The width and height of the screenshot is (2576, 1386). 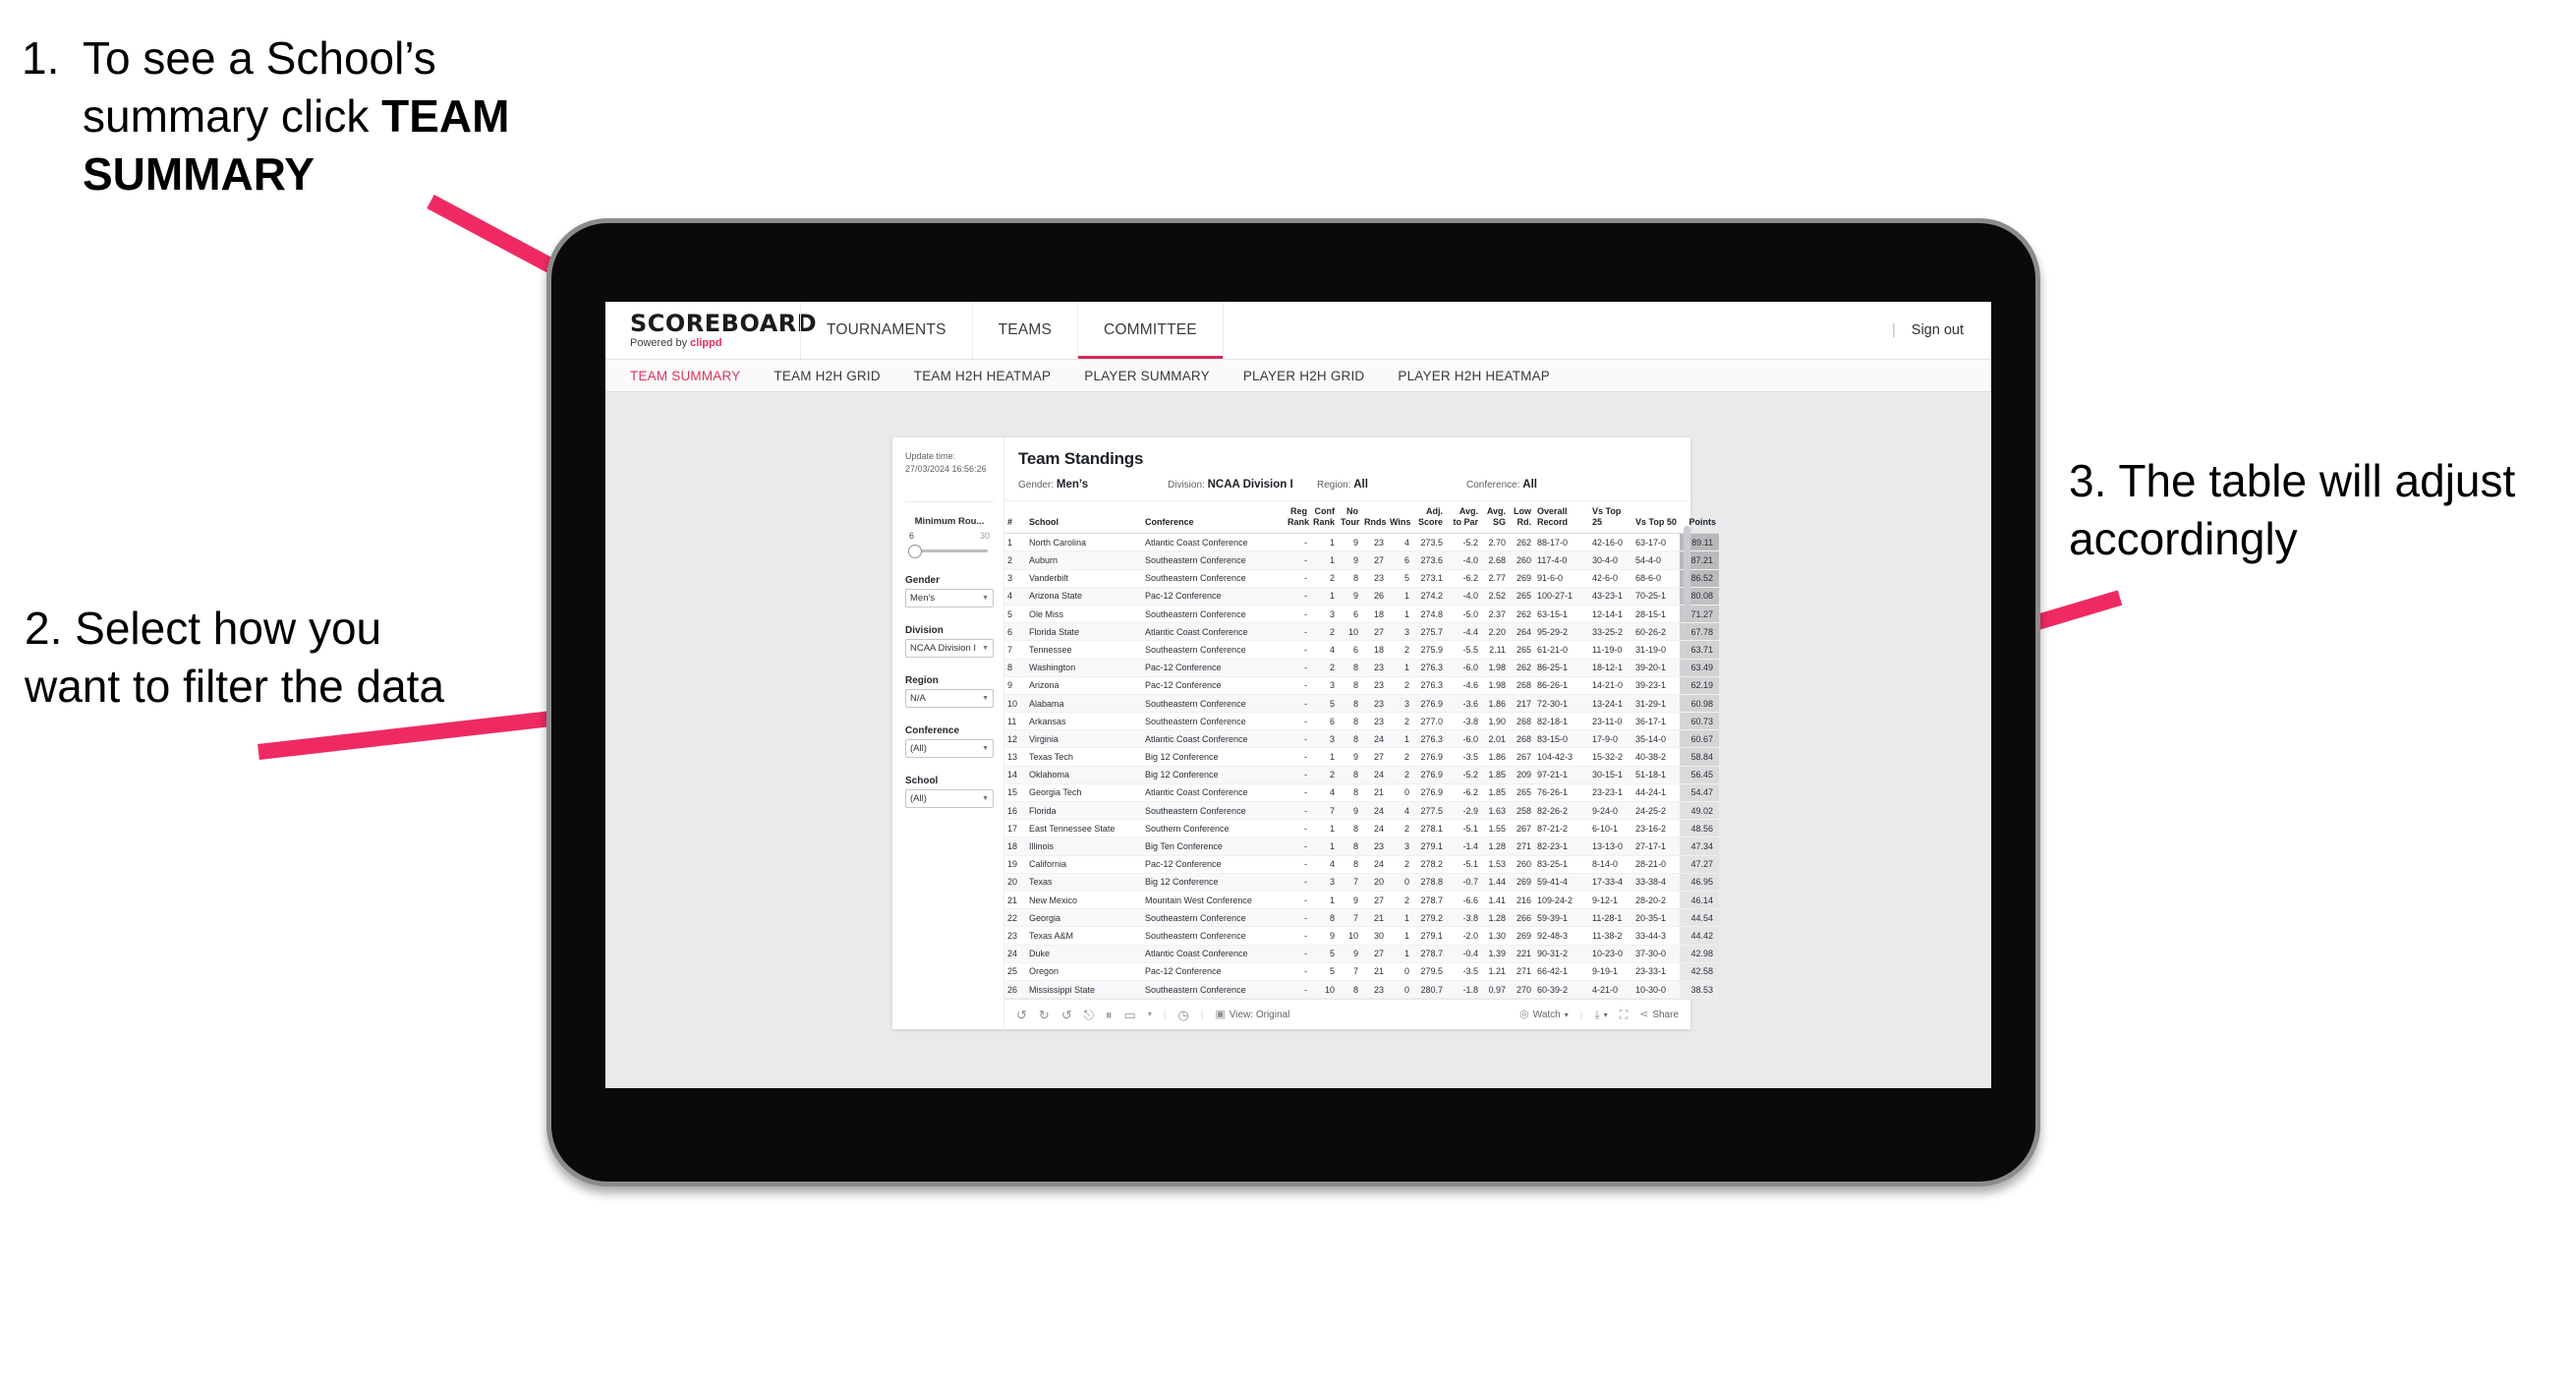 What do you see at coordinates (1624, 1014) in the screenshot?
I see `fullscreen-icon: ⛶` at bounding box center [1624, 1014].